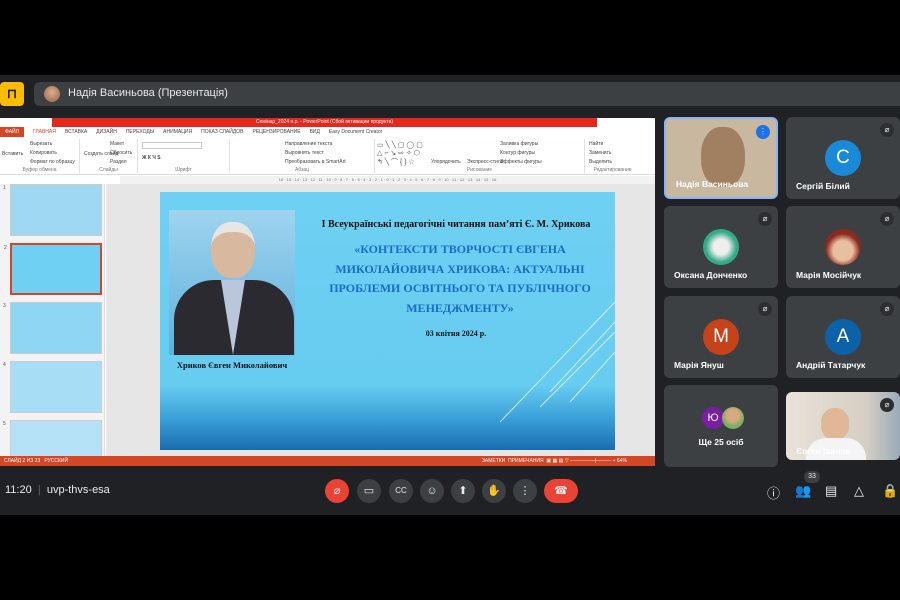 The image size is (900, 600). What do you see at coordinates (517, 153) in the screenshot?
I see `shape-outline-button: Контур фигуры` at bounding box center [517, 153].